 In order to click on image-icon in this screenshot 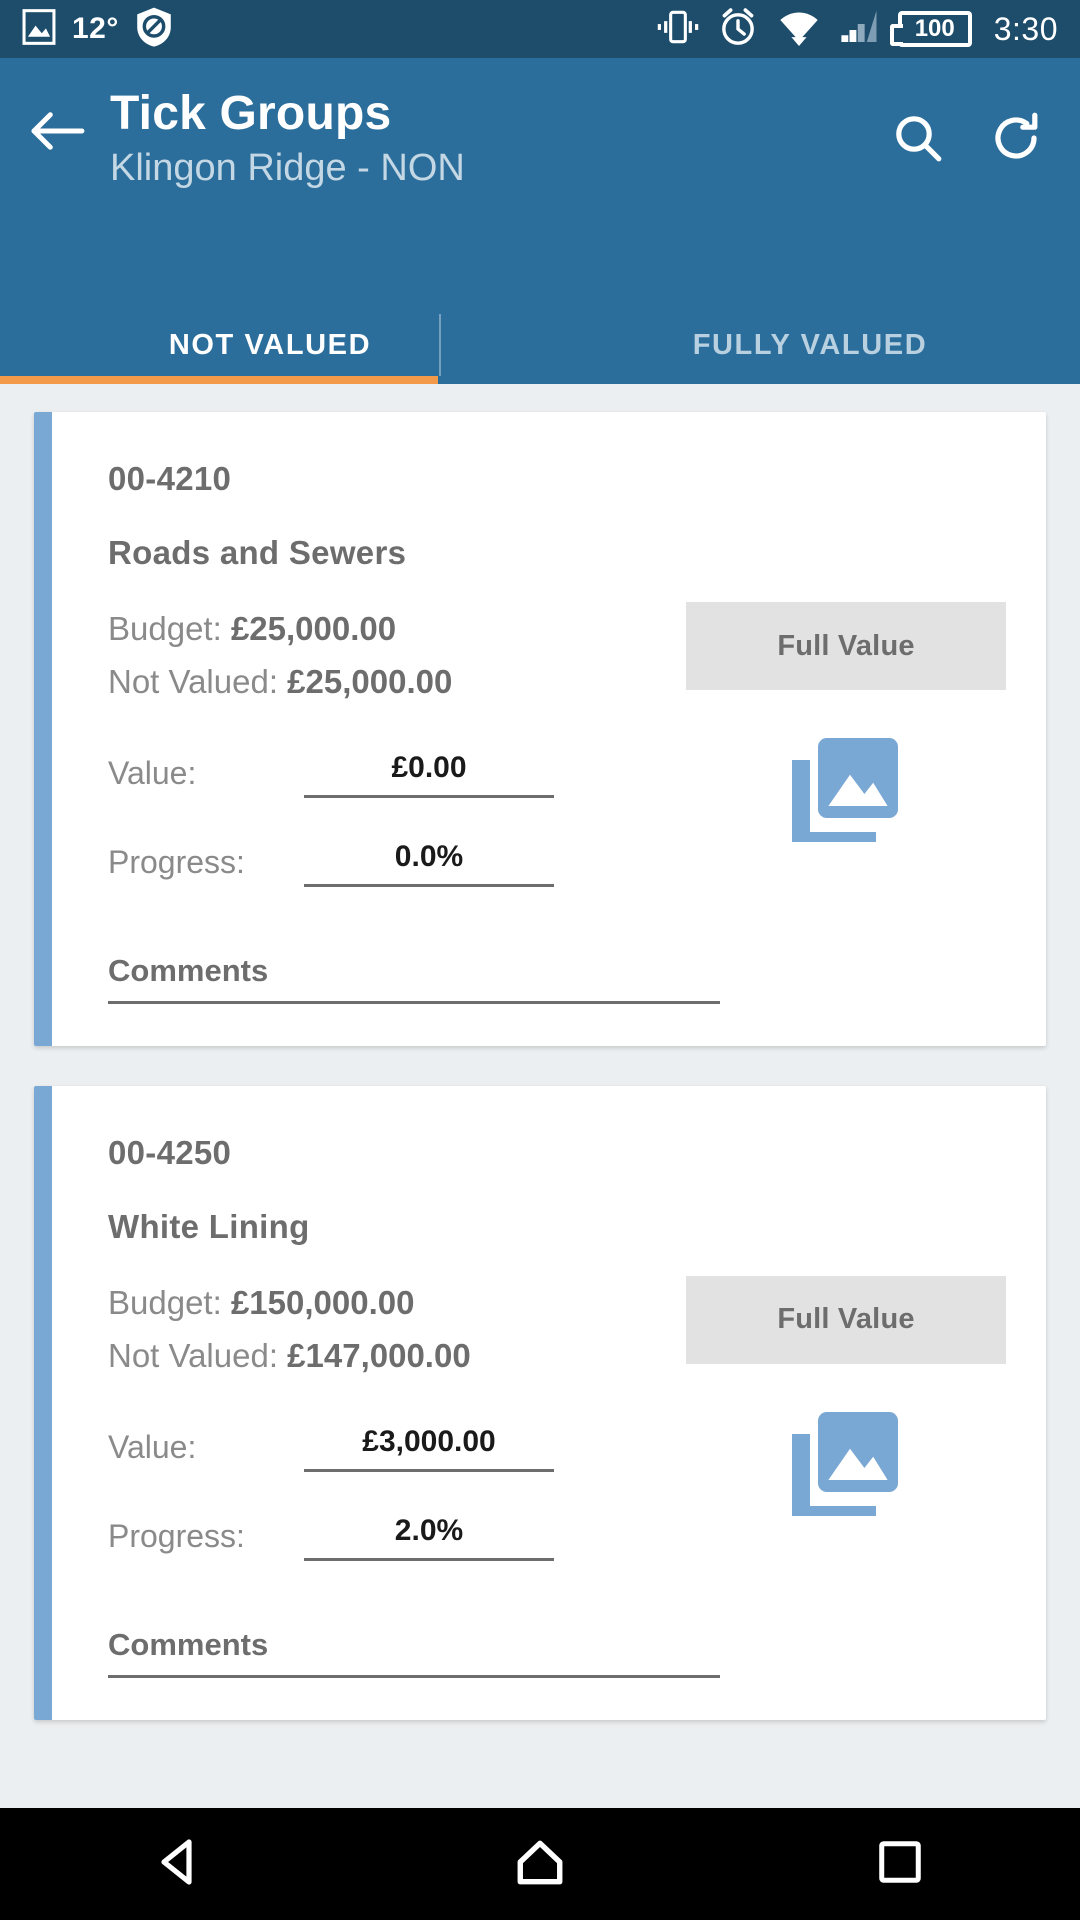, I will do `click(39, 29)`.